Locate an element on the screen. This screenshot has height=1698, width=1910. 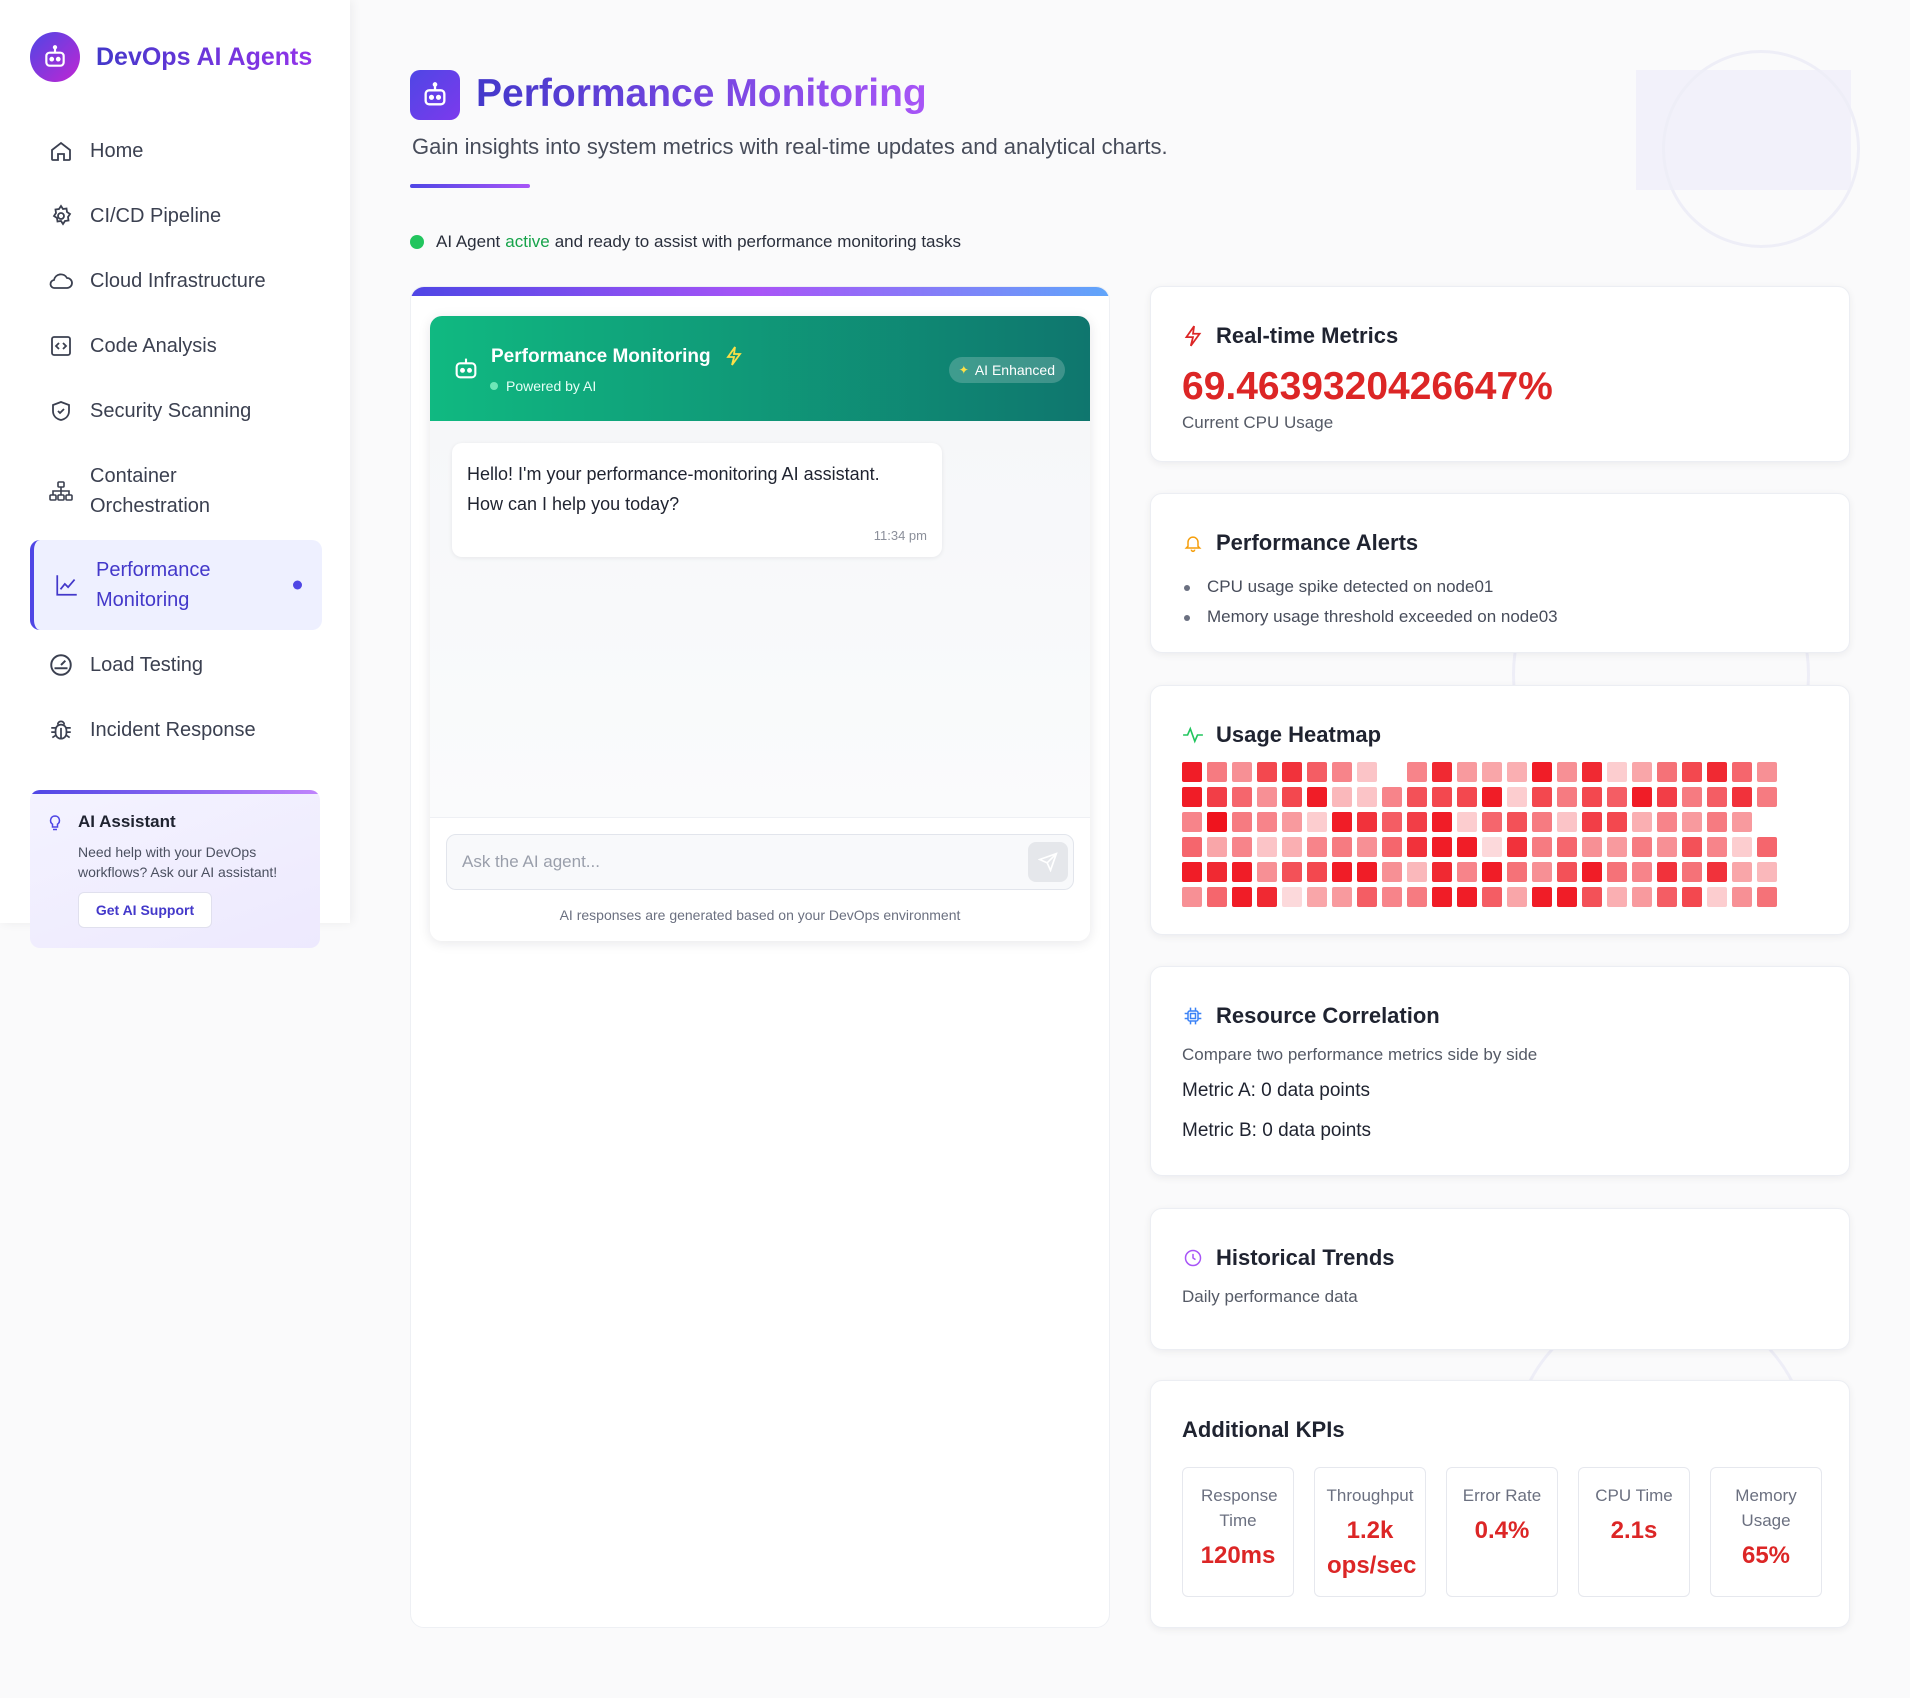
powered-label: Powered by AI is located at coordinates (551, 386).